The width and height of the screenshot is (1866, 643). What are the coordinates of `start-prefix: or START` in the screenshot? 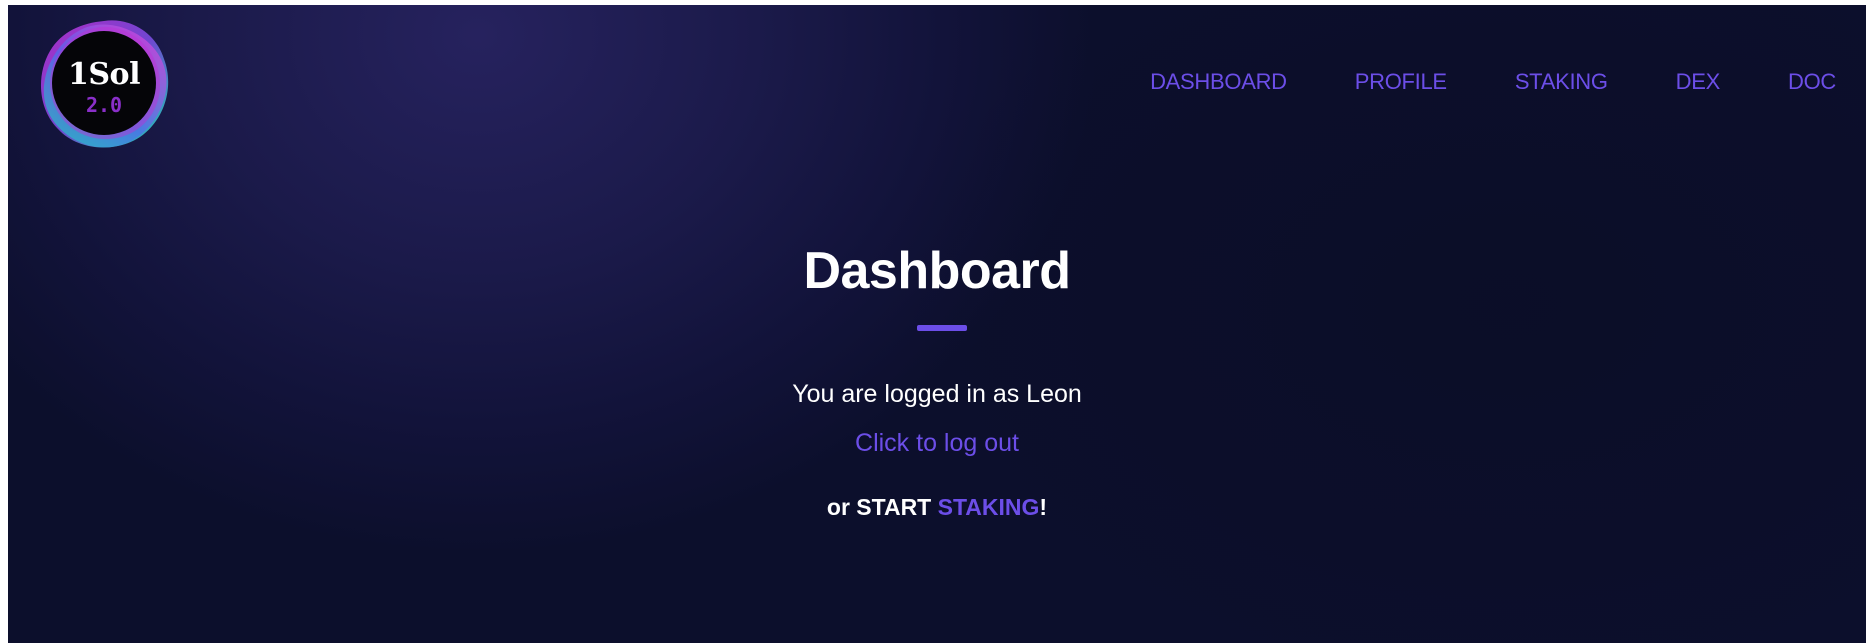 It's located at (882, 507).